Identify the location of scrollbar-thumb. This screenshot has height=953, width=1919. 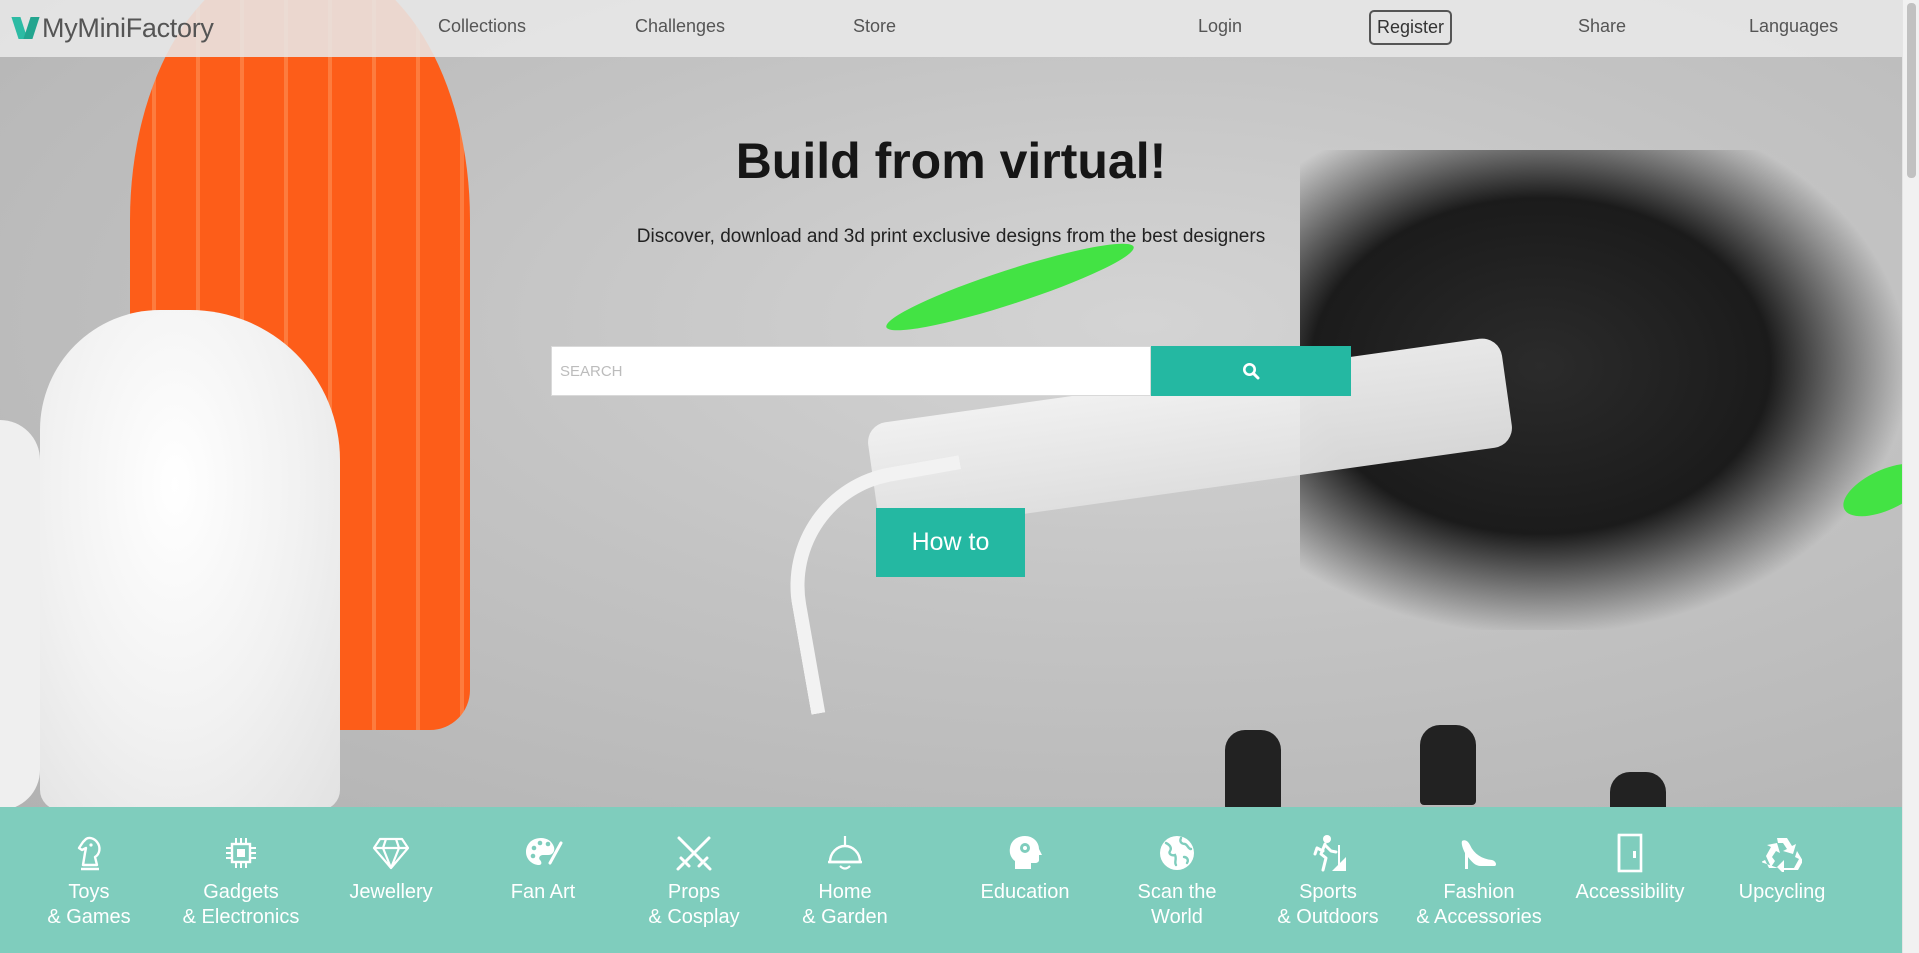
(1911, 90).